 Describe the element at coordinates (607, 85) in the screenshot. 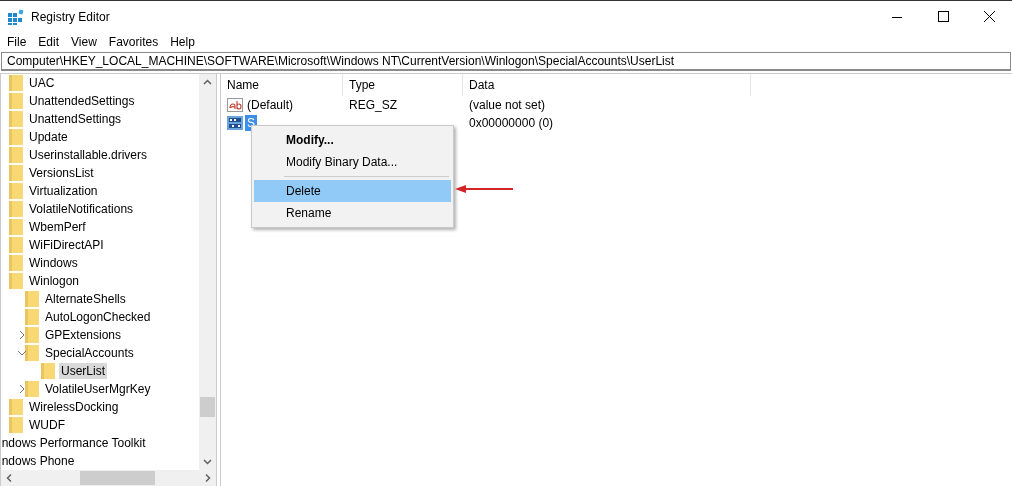

I see `column-header: Data` at that location.